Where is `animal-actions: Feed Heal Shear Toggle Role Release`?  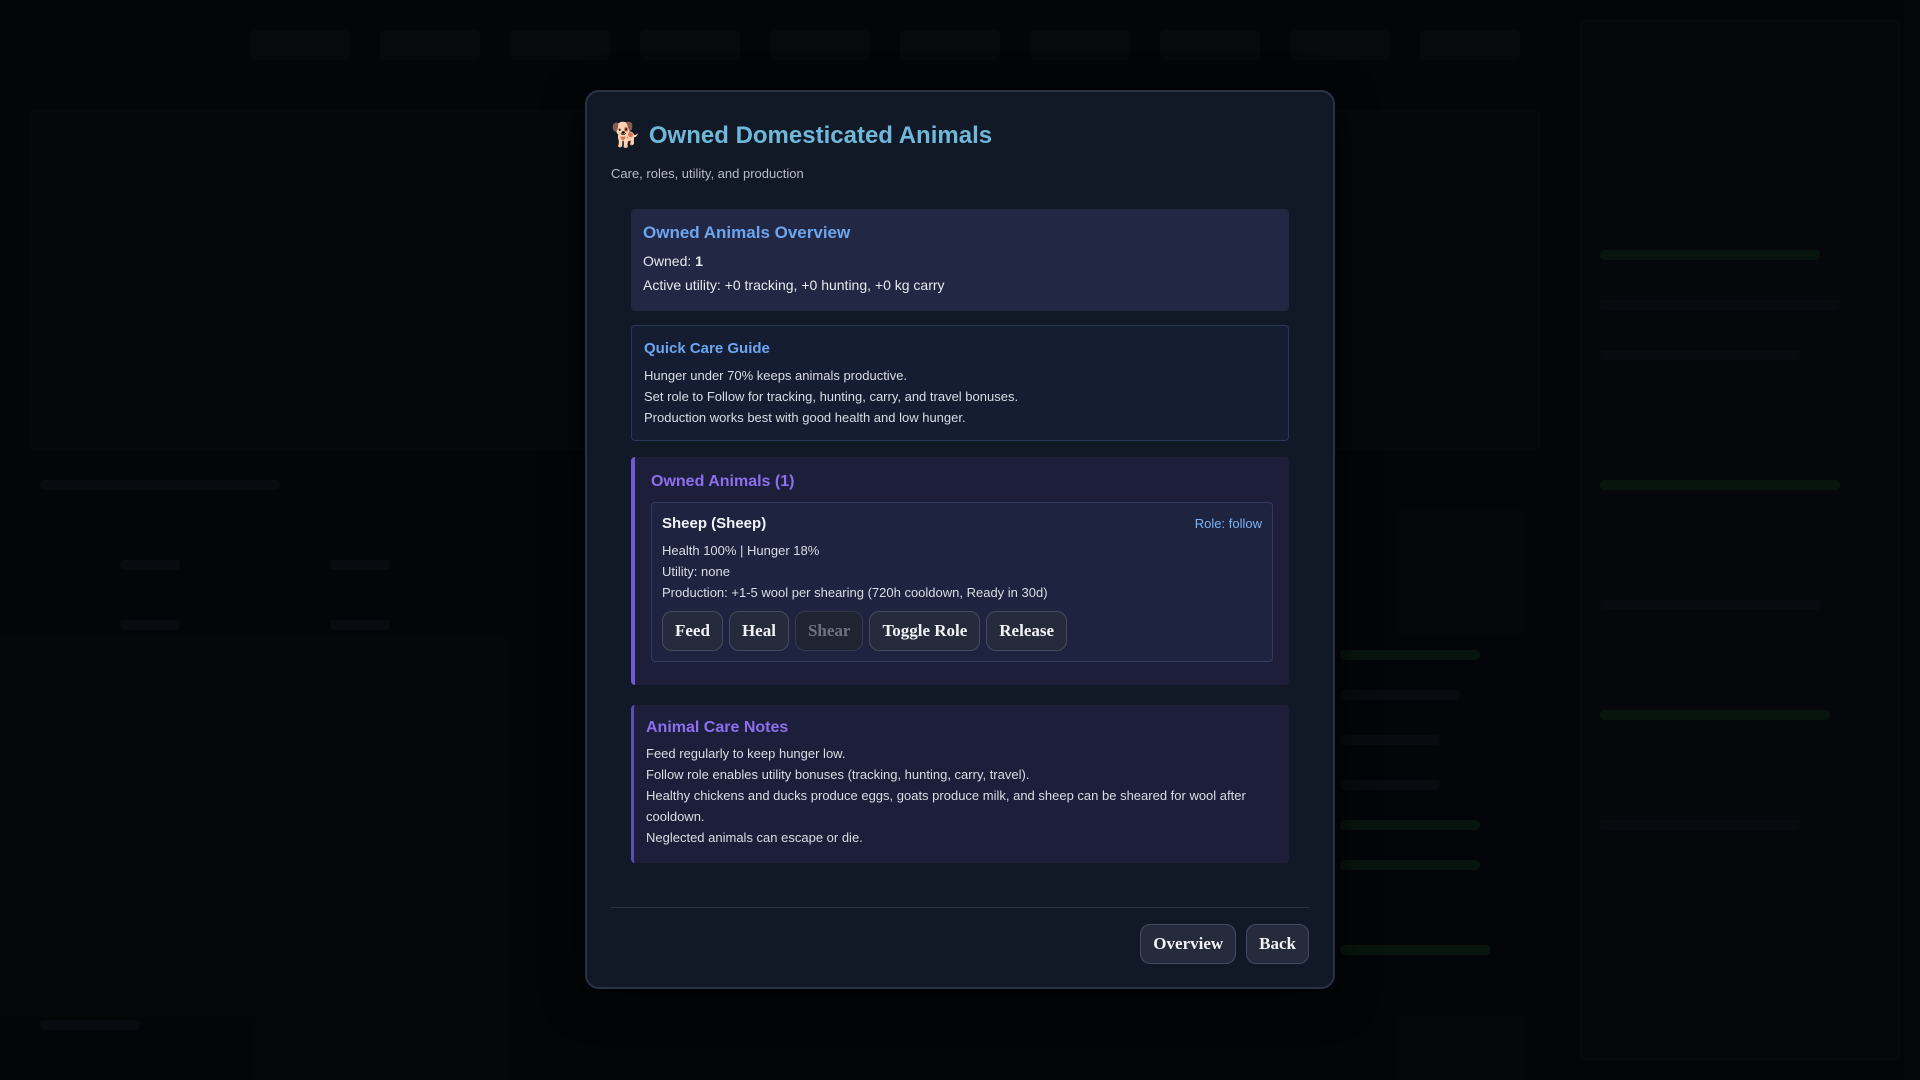
animal-actions: Feed Heal Shear Toggle Role Release is located at coordinates (962, 631).